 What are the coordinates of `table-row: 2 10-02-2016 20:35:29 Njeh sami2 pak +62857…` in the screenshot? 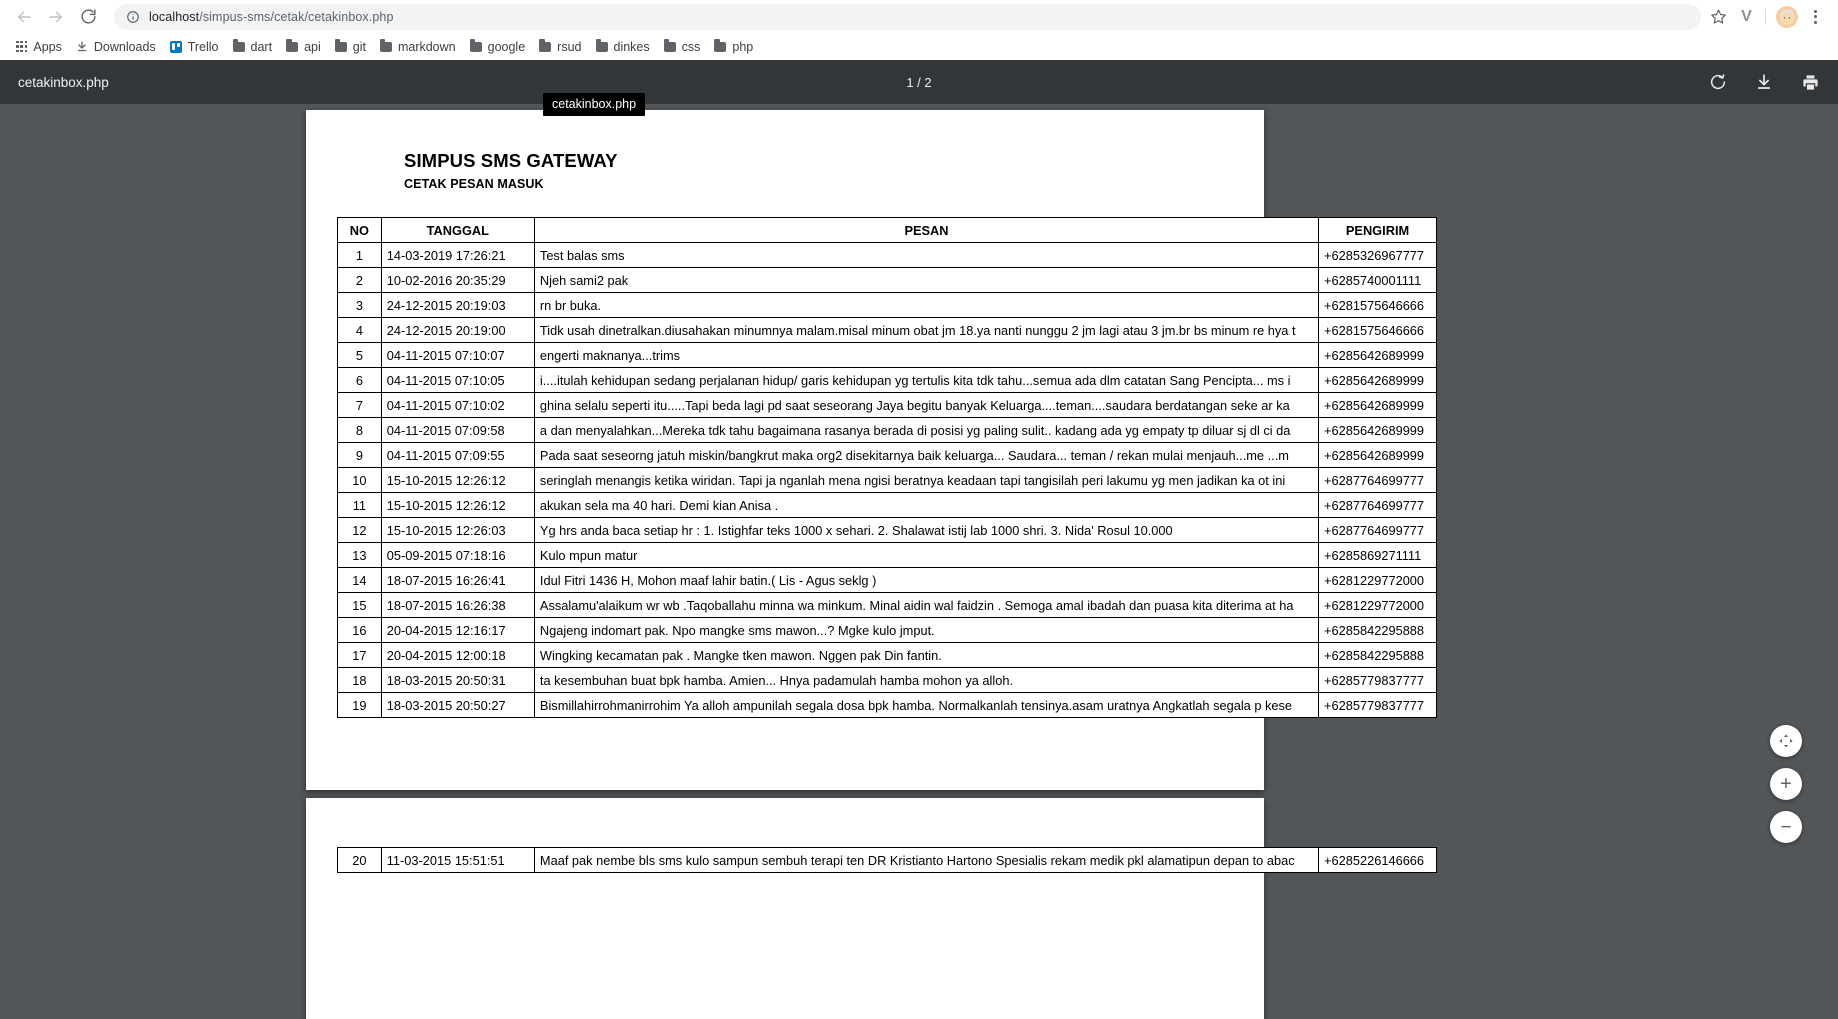 It's located at (887, 280).